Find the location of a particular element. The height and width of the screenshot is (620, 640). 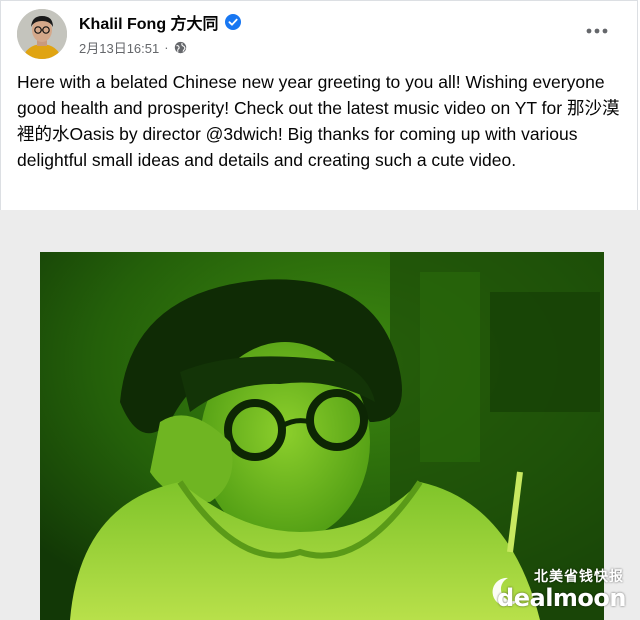

verified-badge-icon is located at coordinates (232, 22).